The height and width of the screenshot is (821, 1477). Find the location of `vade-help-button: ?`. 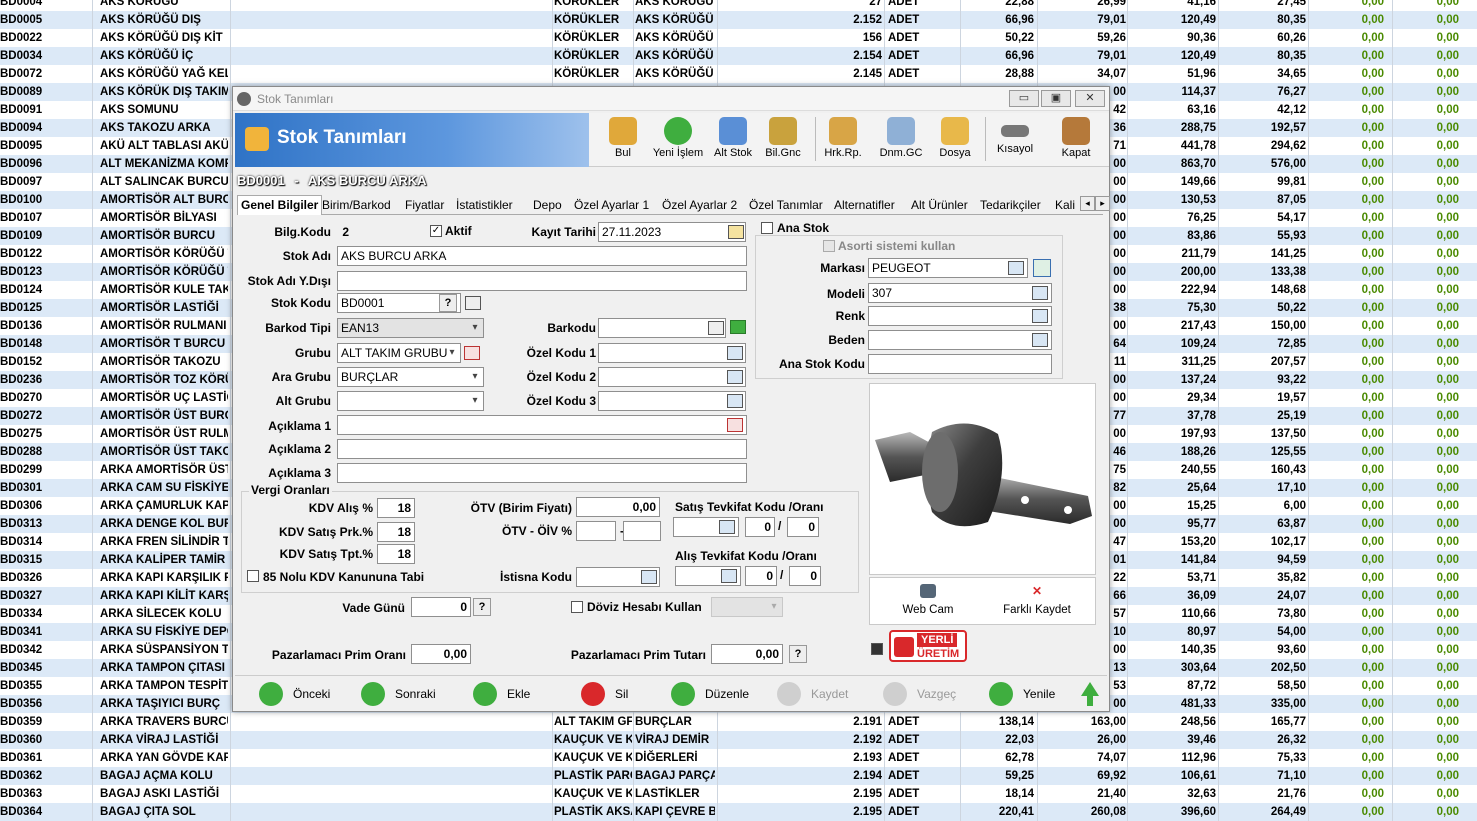

vade-help-button: ? is located at coordinates (482, 607).